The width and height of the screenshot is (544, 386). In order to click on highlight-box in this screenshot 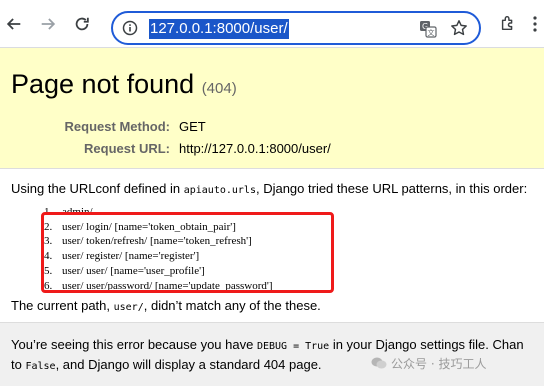, I will do `click(187, 252)`.